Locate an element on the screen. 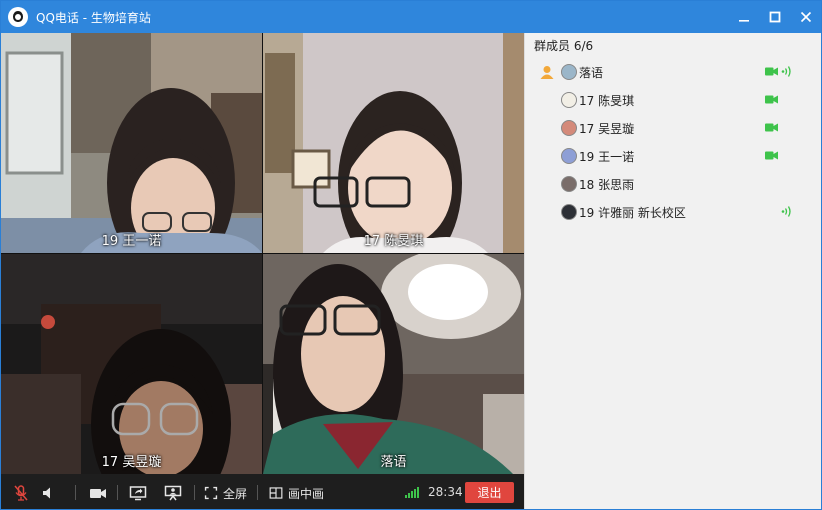  member-name: 19 王一诺 is located at coordinates (607, 157).